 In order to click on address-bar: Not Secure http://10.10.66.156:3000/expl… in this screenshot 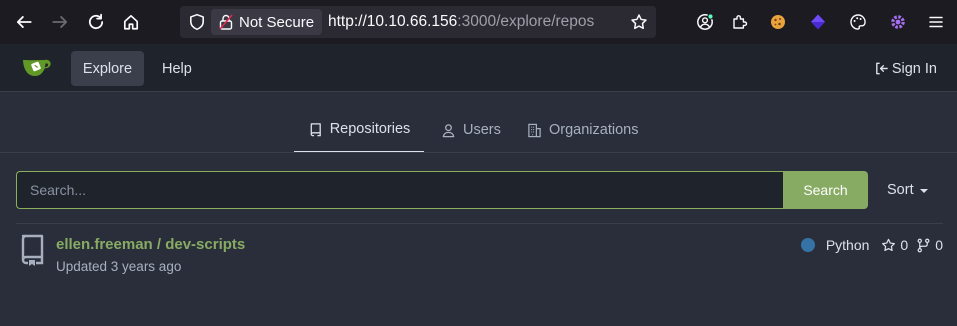, I will do `click(418, 22)`.